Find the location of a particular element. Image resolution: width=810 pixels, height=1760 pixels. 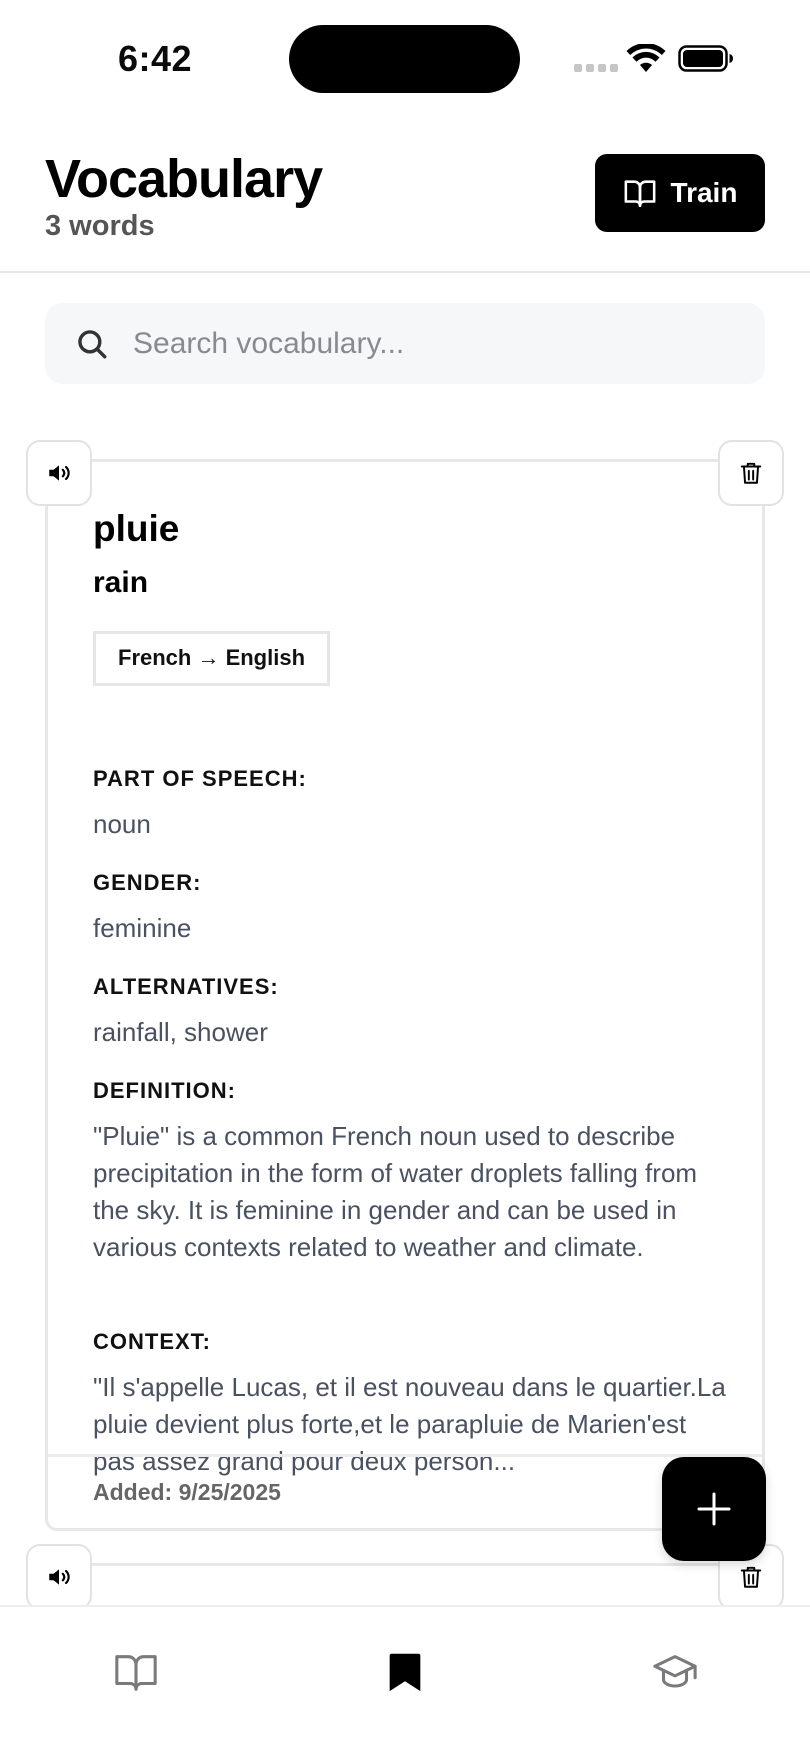

bookmark-icon is located at coordinates (405, 1672).